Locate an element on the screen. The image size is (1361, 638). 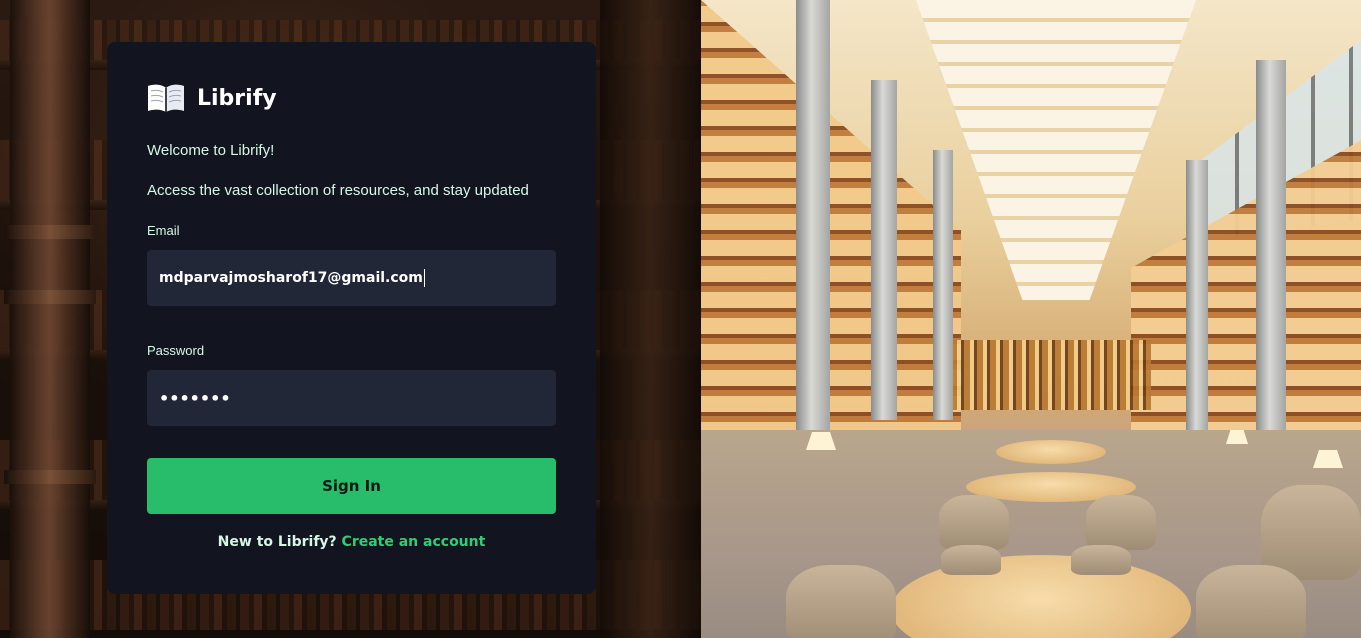
sign-in-button: Sign In is located at coordinates (351, 486).